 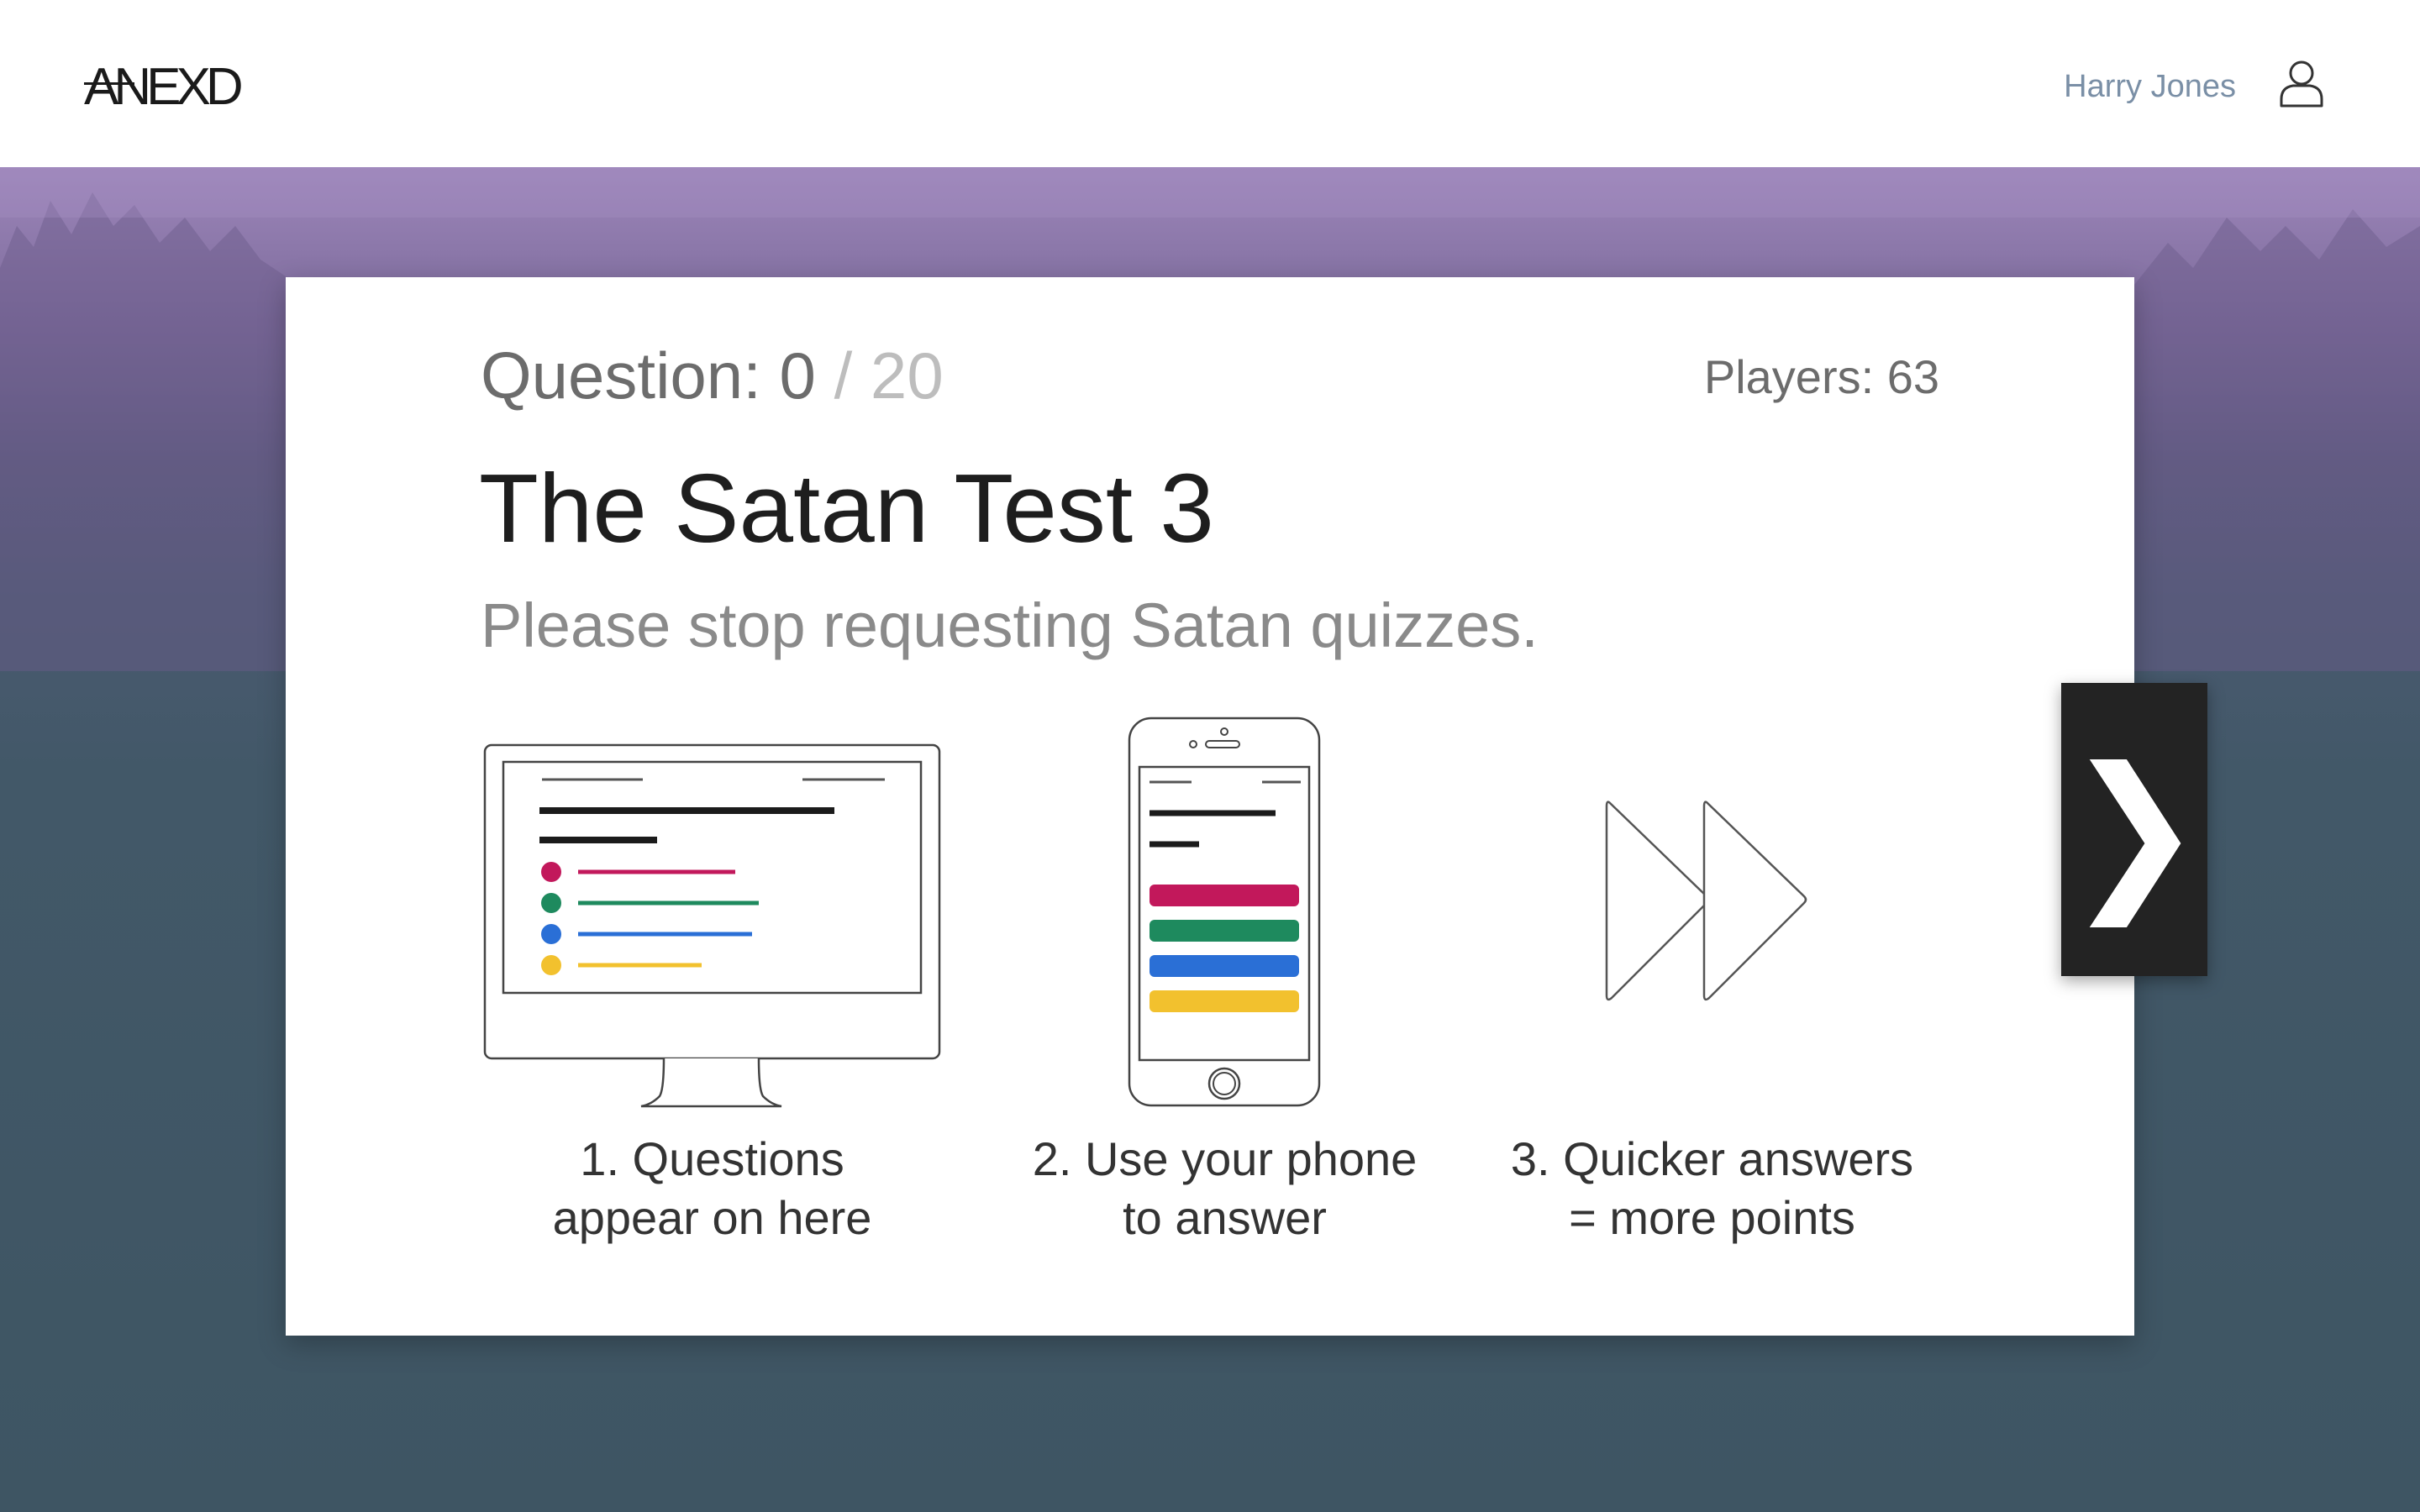 What do you see at coordinates (2301, 83) in the screenshot?
I see `user-icon` at bounding box center [2301, 83].